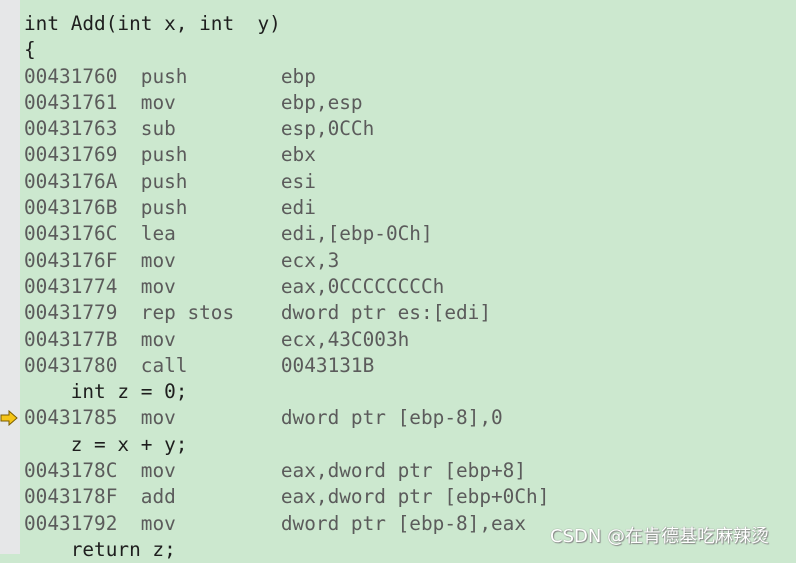  What do you see at coordinates (71, 234) in the screenshot?
I see `address: 0043176C` at bounding box center [71, 234].